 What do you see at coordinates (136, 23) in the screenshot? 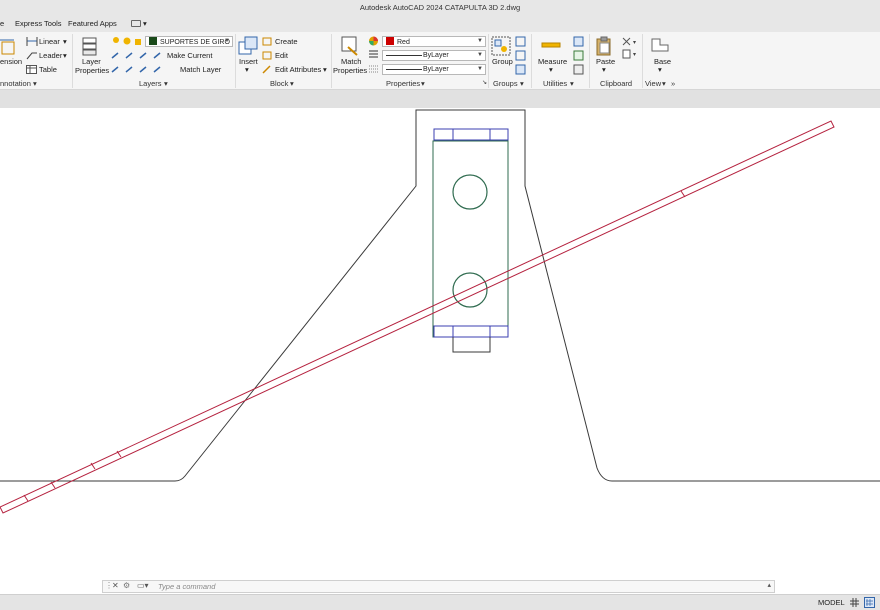
I see `workspace-toggle-icon` at bounding box center [136, 23].